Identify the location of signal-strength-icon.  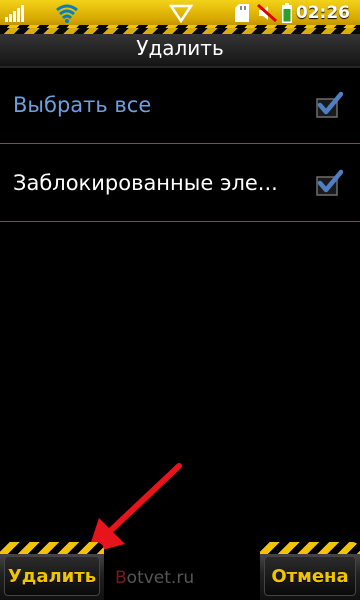
(16, 12).